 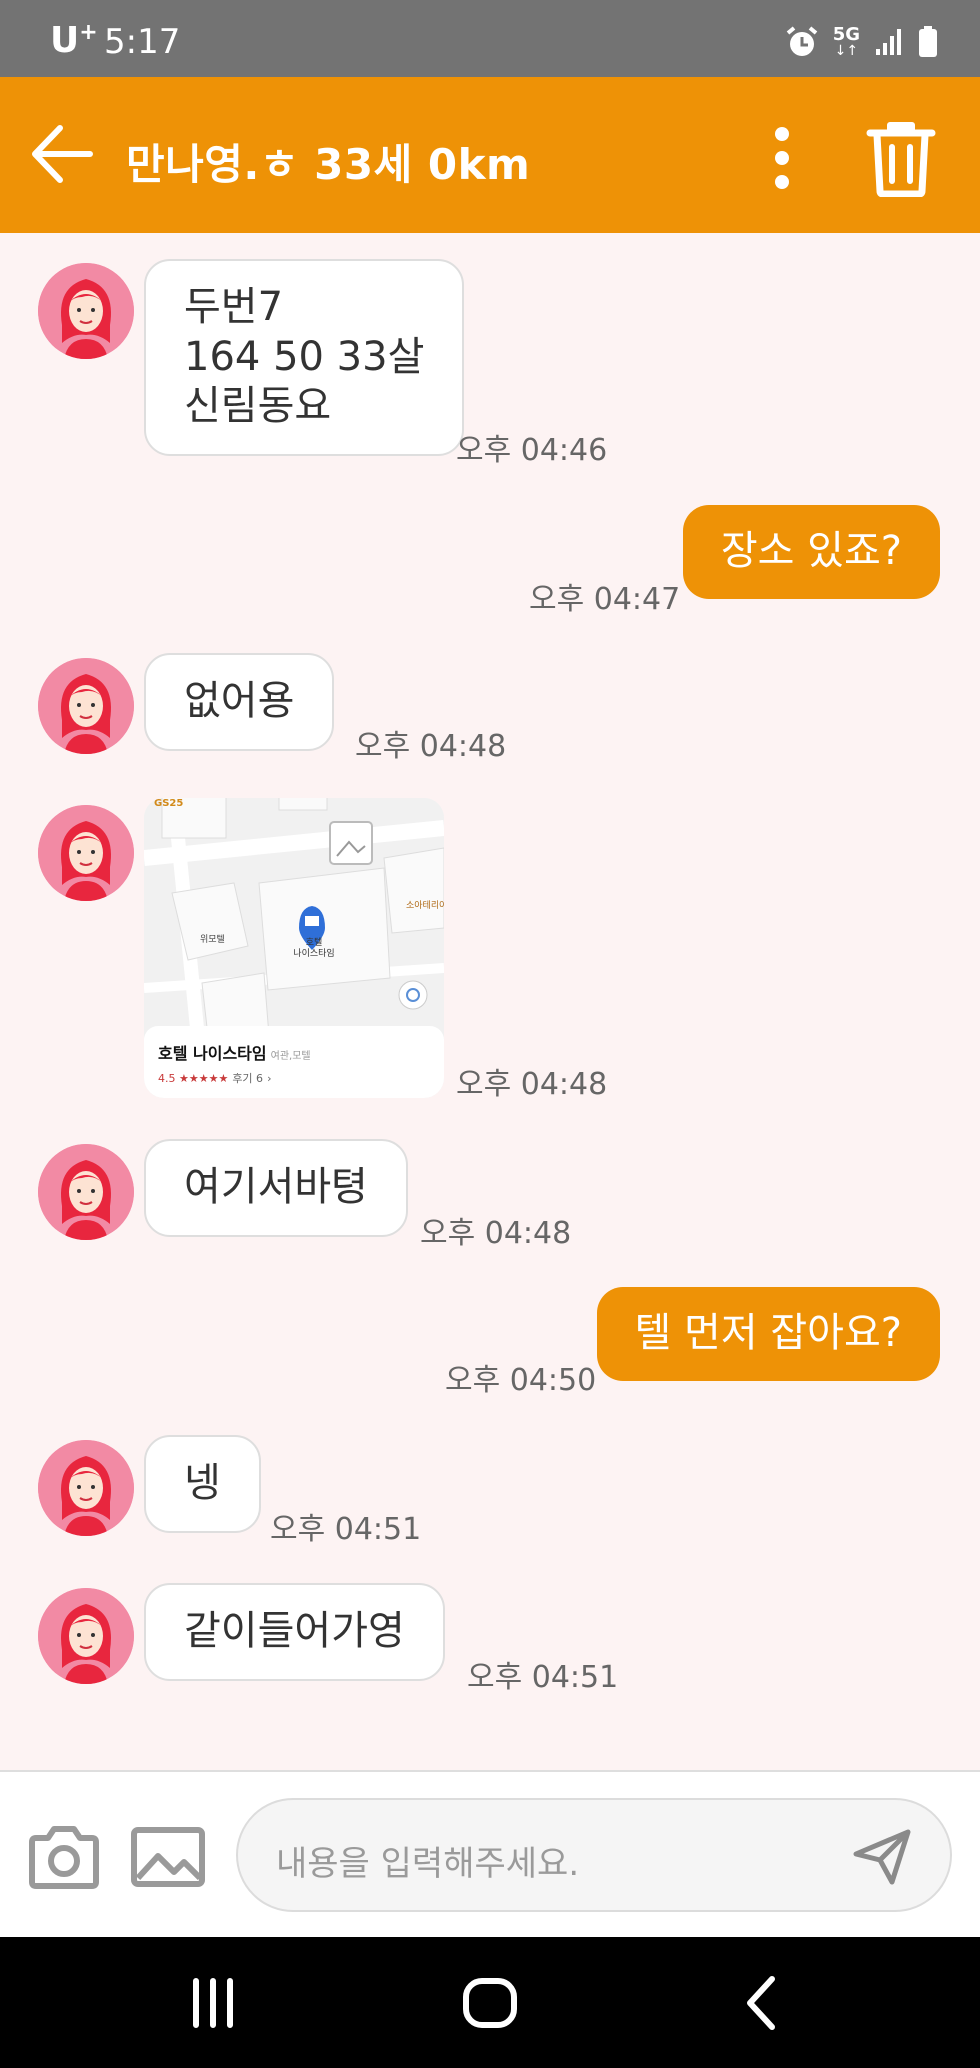 What do you see at coordinates (168, 1857) in the screenshot?
I see `gallery-icon` at bounding box center [168, 1857].